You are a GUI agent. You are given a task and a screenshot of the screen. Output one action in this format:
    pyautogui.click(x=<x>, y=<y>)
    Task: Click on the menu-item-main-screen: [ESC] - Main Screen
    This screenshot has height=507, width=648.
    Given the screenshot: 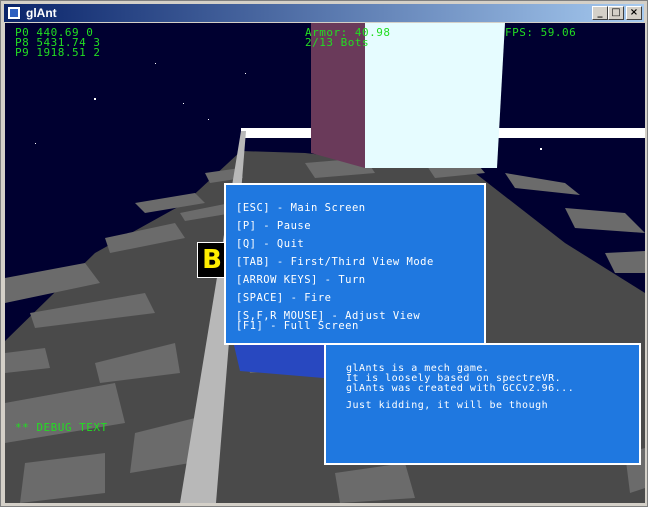 What is the action you would take?
    pyautogui.click(x=301, y=208)
    